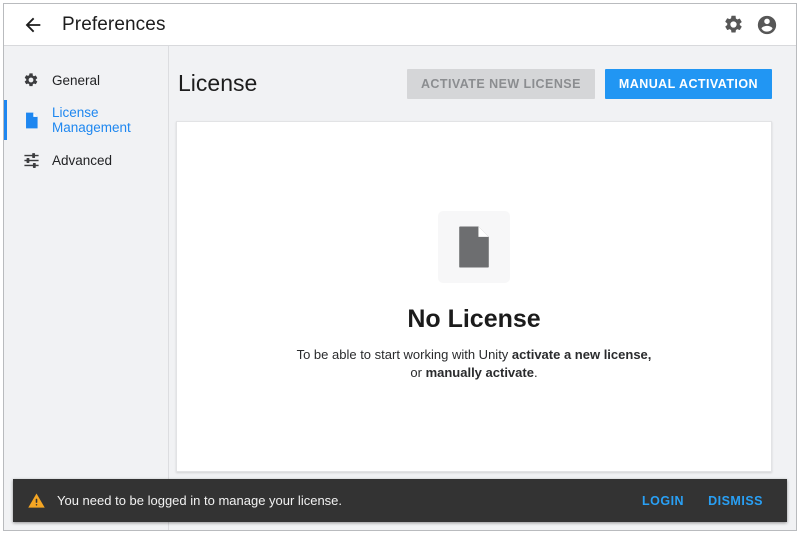  I want to click on empty-state-icon-badge, so click(474, 247).